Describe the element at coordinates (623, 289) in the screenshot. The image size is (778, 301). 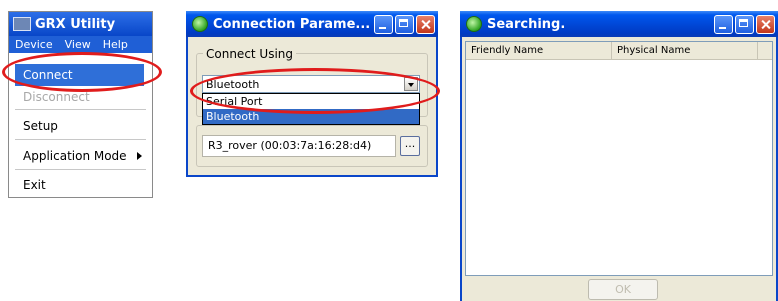
I see `ok-button: OK` at that location.